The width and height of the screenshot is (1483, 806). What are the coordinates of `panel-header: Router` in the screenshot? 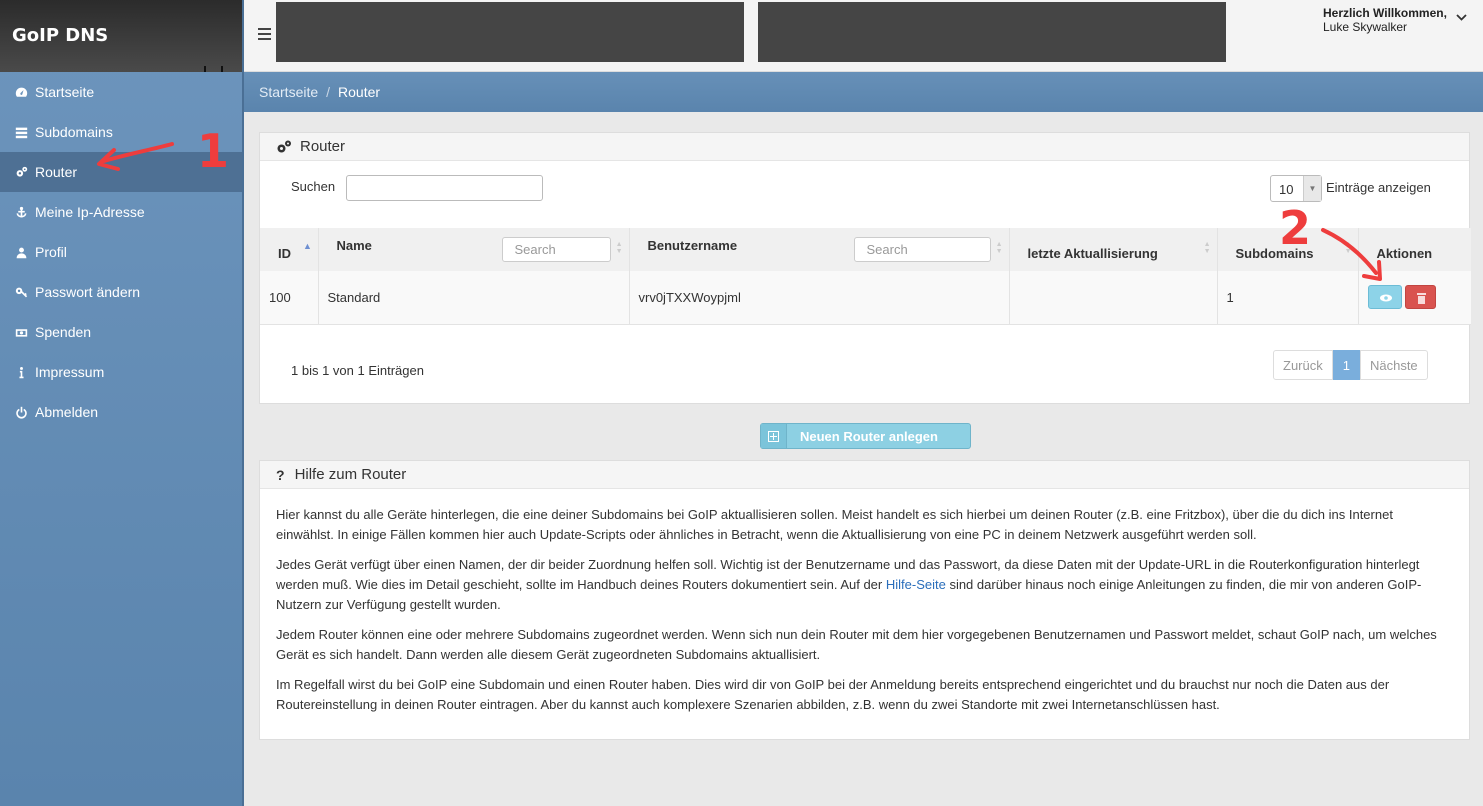 It's located at (864, 147).